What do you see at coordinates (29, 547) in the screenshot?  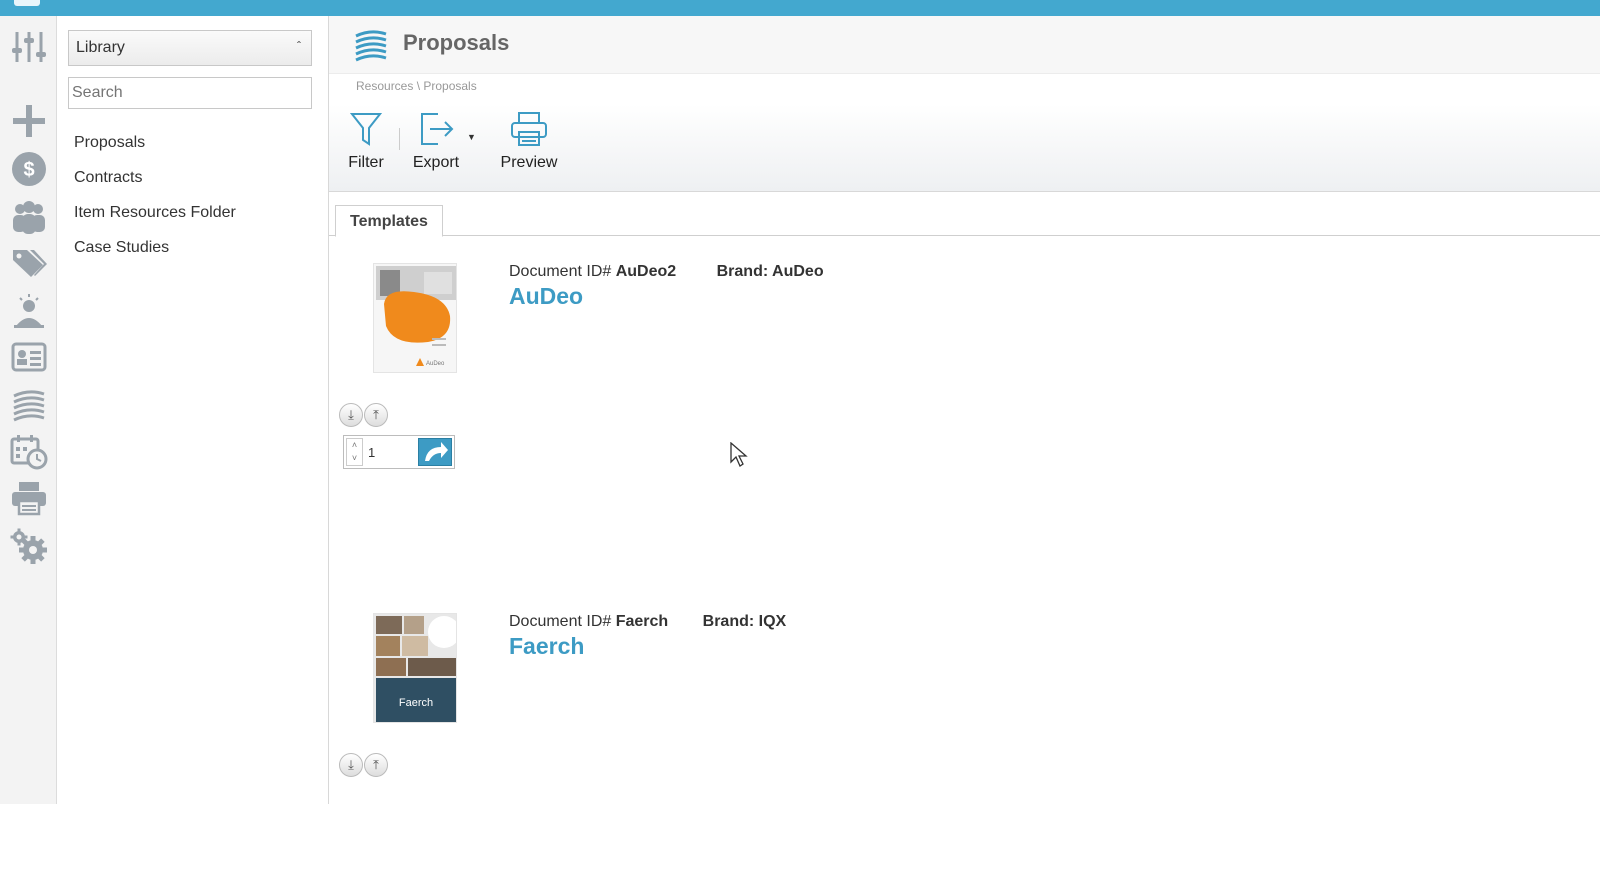 I see `gears-icon` at bounding box center [29, 547].